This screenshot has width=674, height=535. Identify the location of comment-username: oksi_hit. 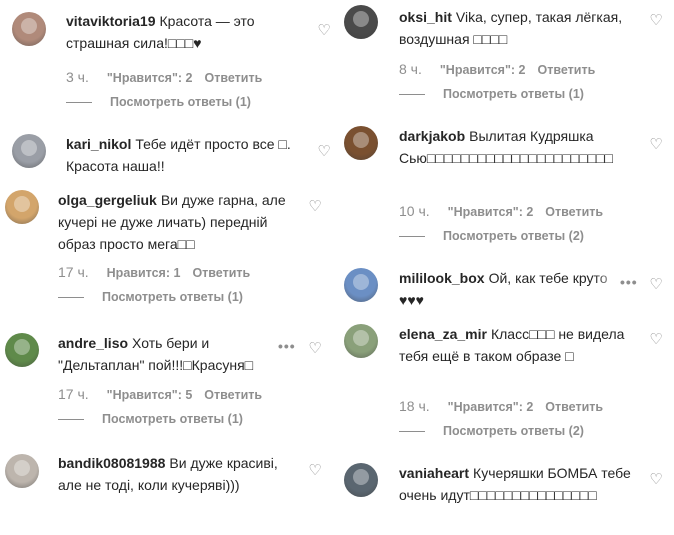
(425, 17).